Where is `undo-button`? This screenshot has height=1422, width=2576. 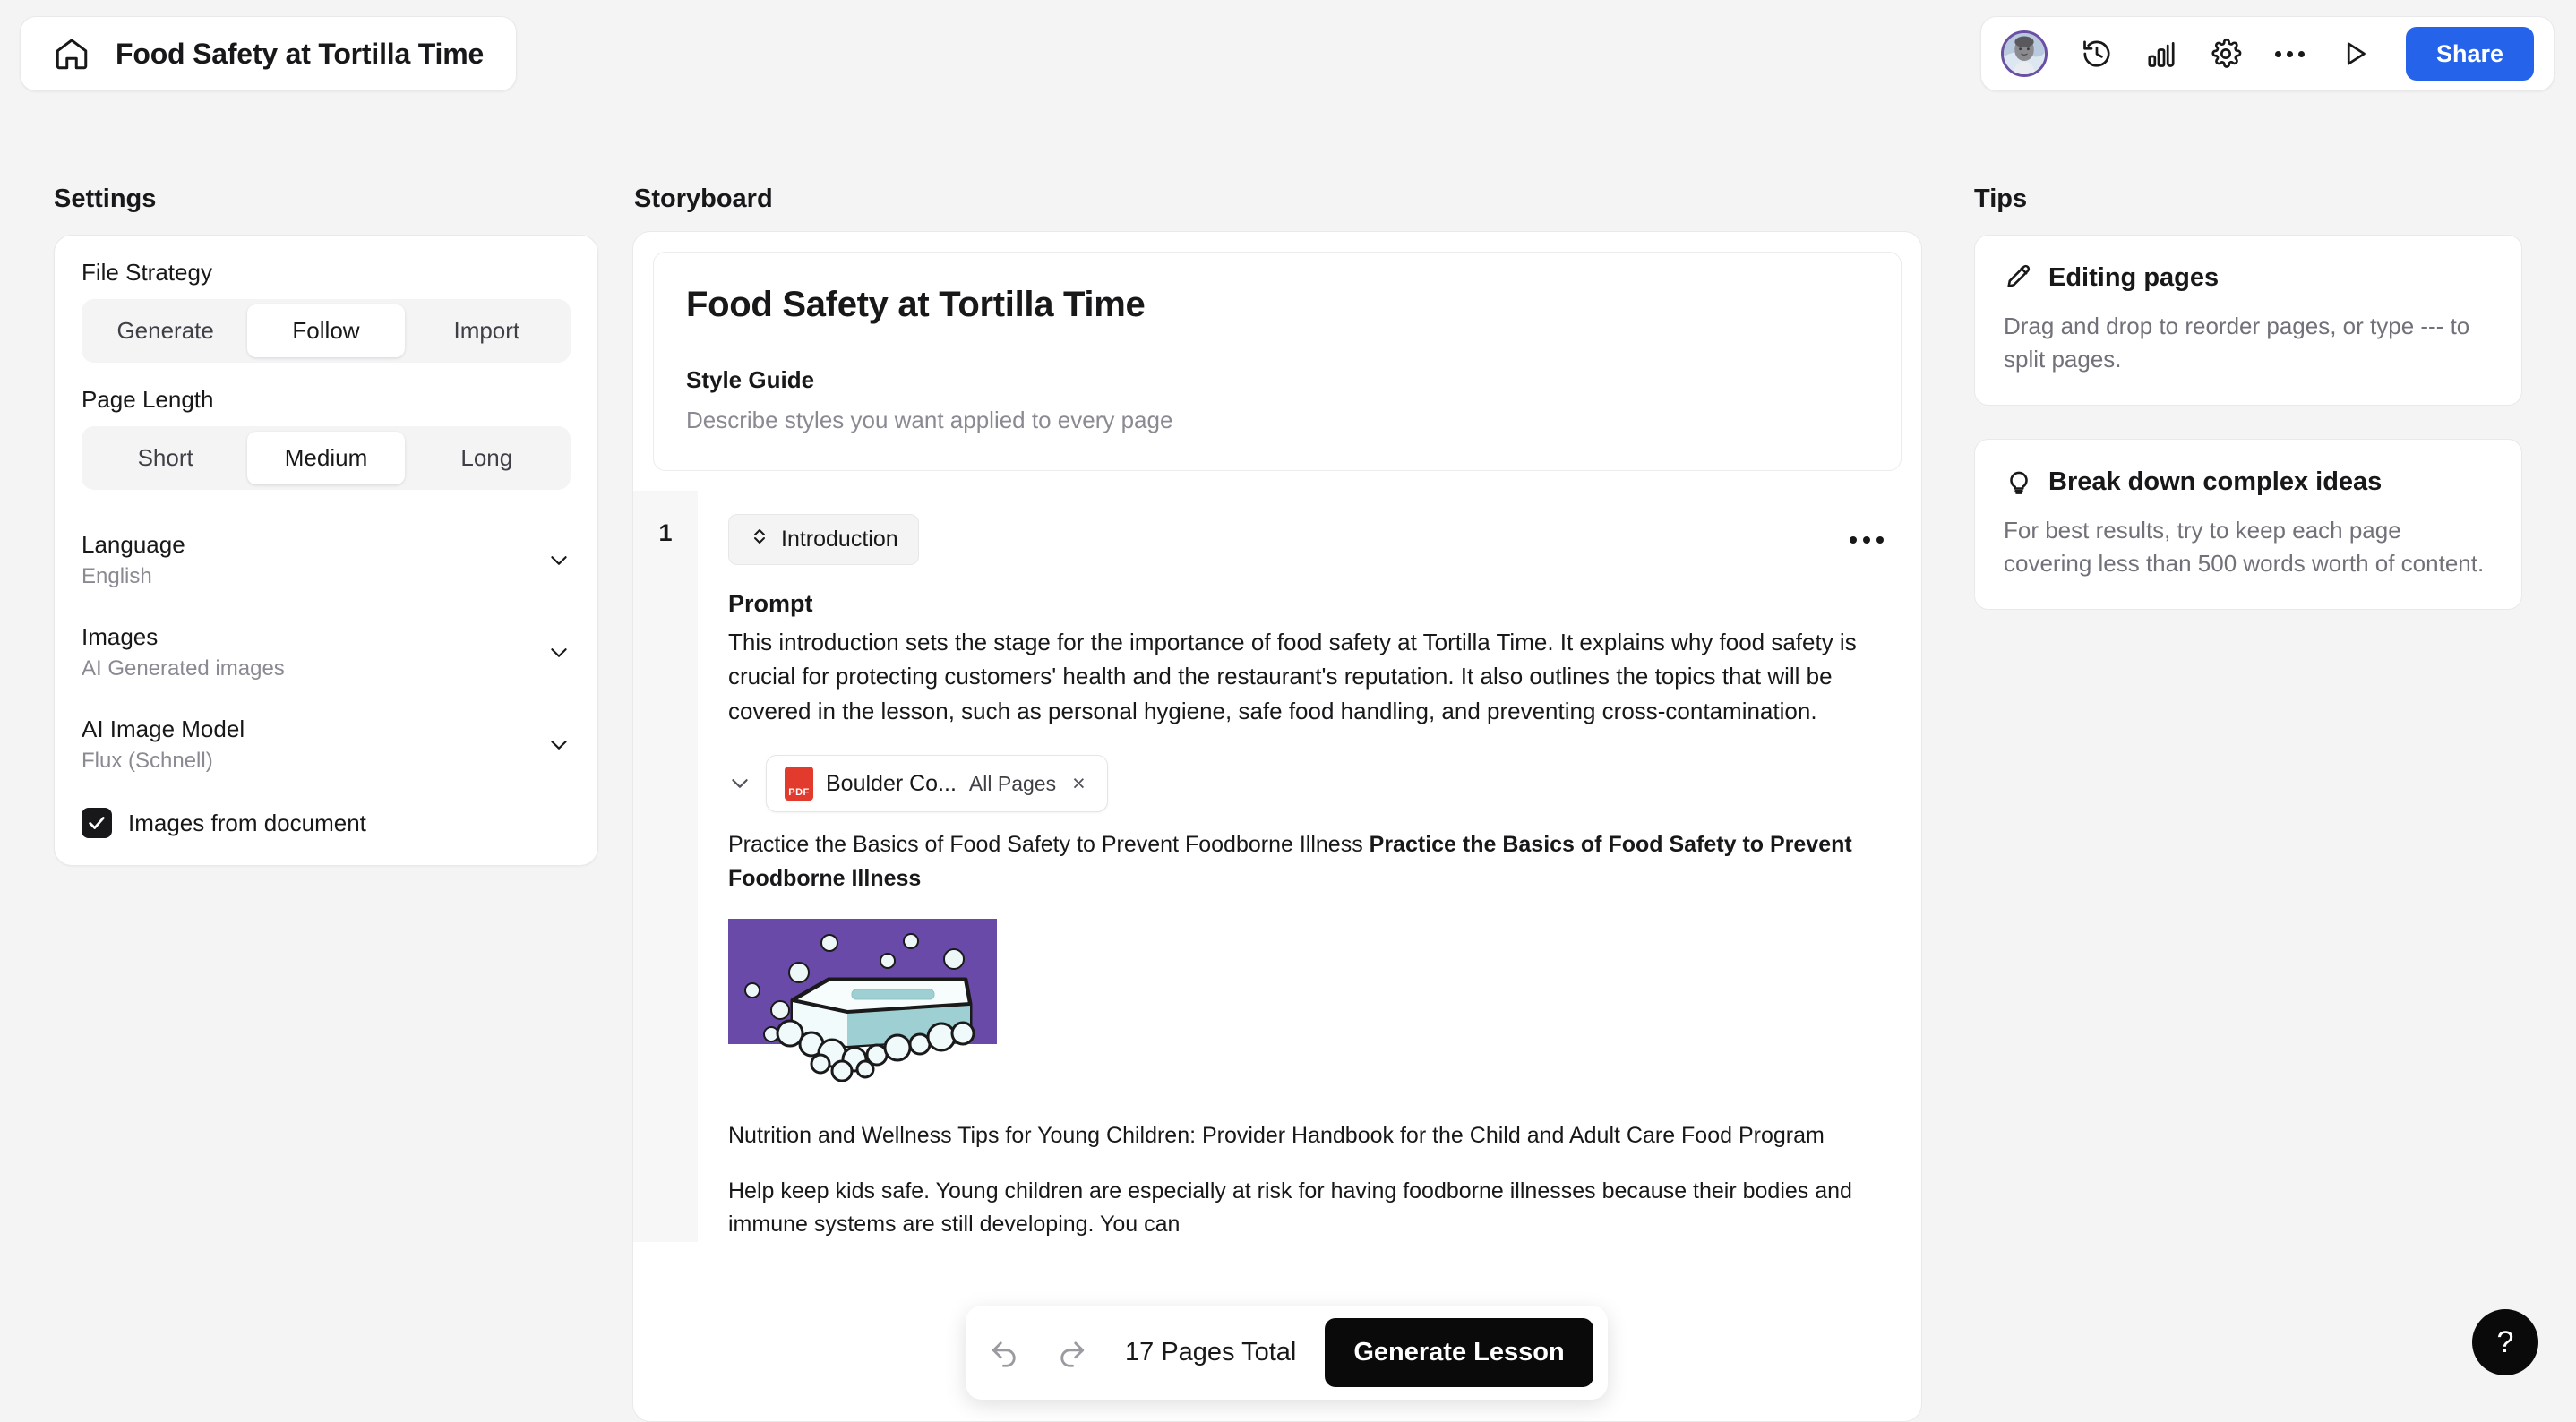 undo-button is located at coordinates (1005, 1353).